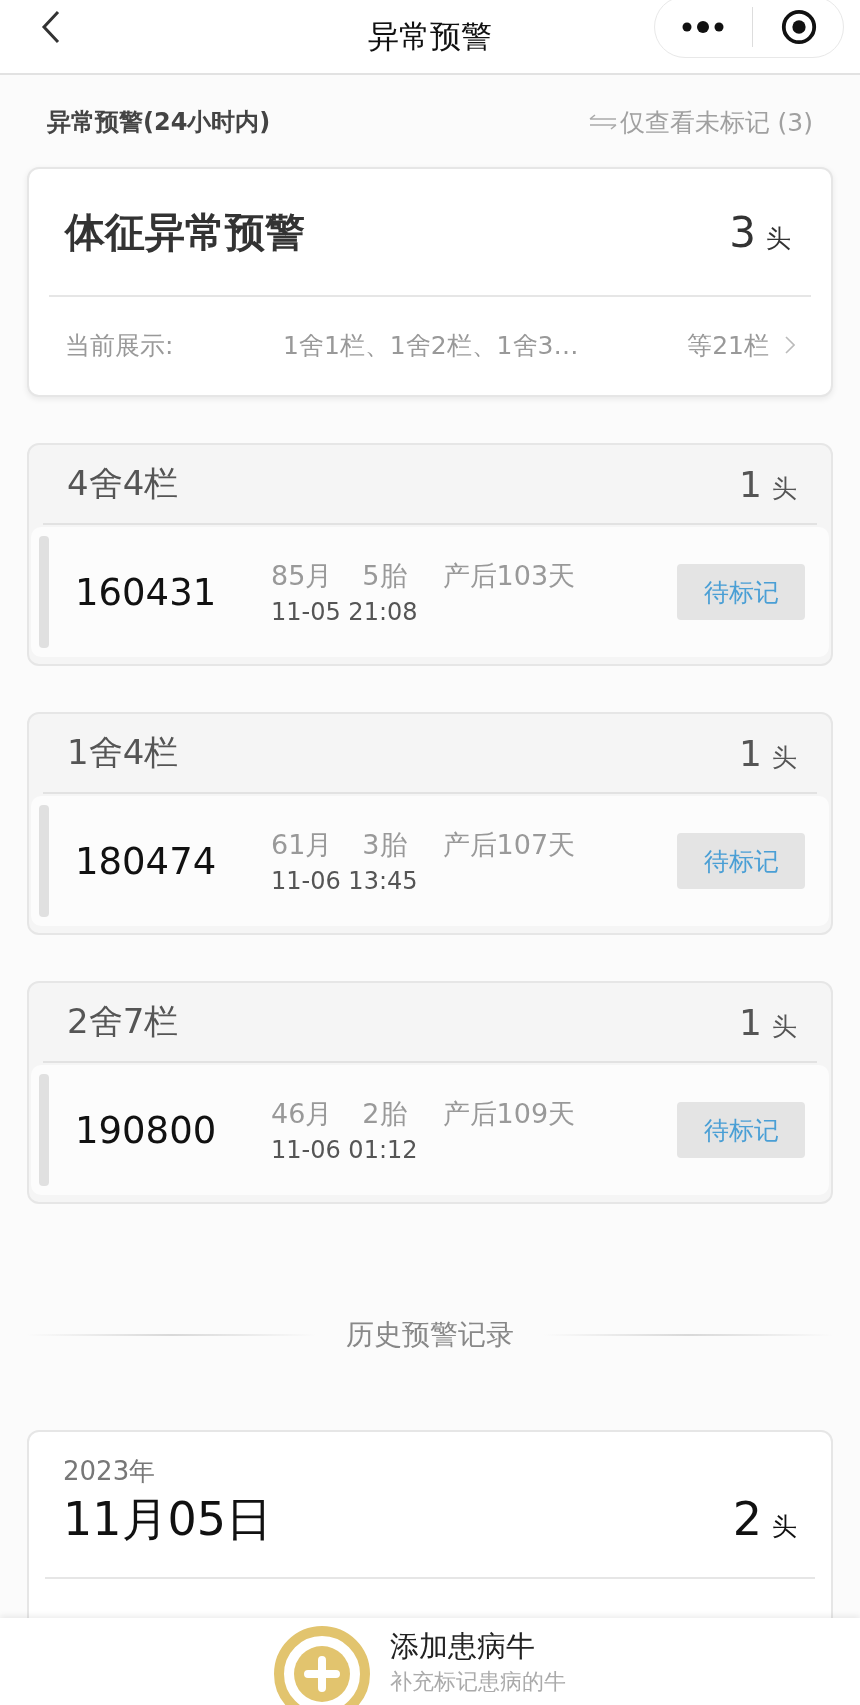 This screenshot has width=860, height=1705. What do you see at coordinates (302, 576) in the screenshot?
I see `cow-age: 85月` at bounding box center [302, 576].